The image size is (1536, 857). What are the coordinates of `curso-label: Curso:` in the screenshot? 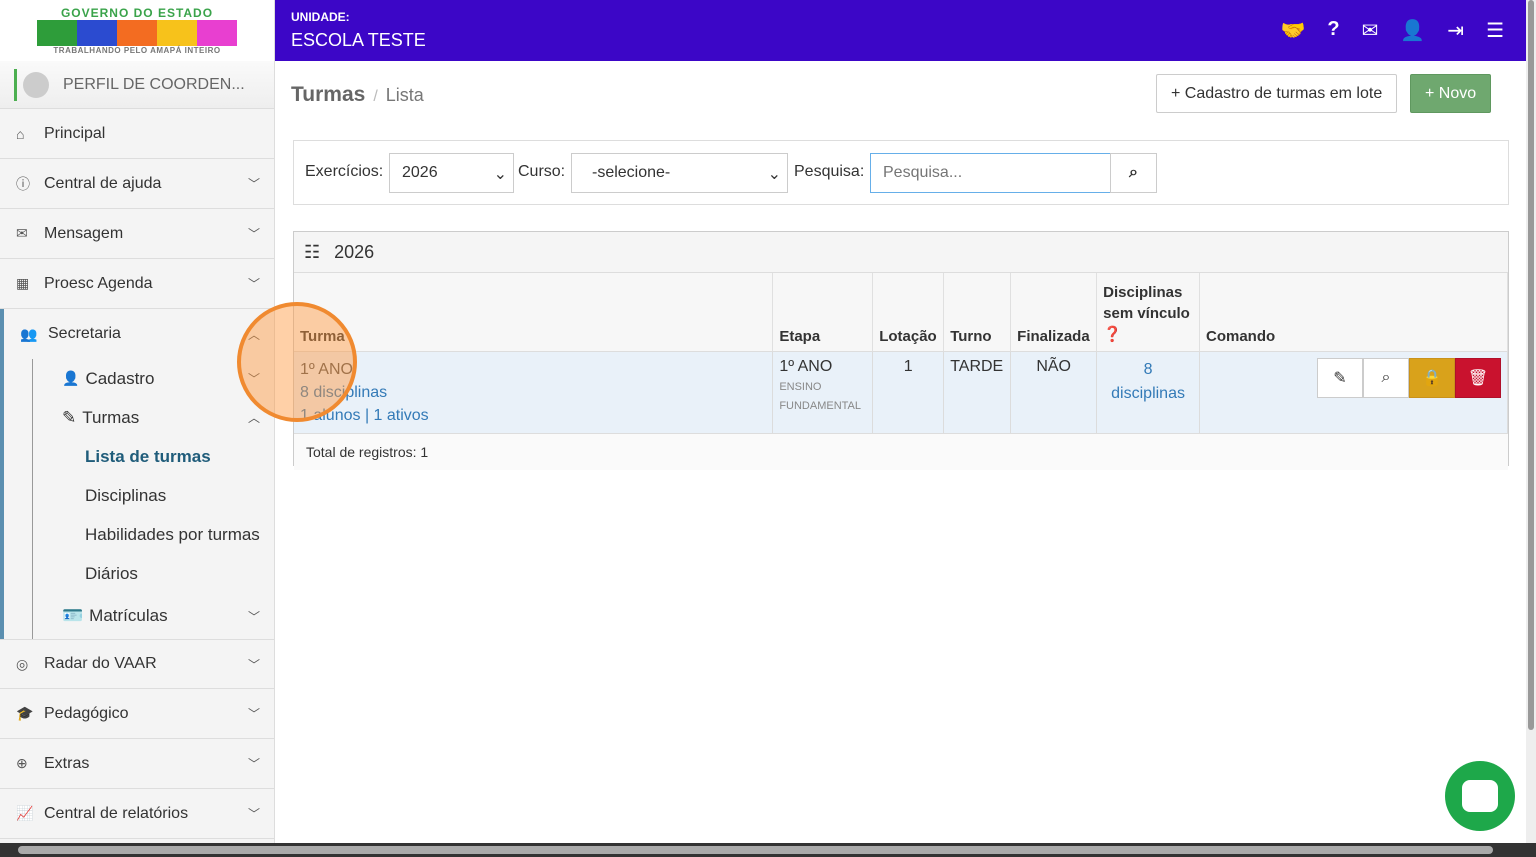 It's located at (542, 171).